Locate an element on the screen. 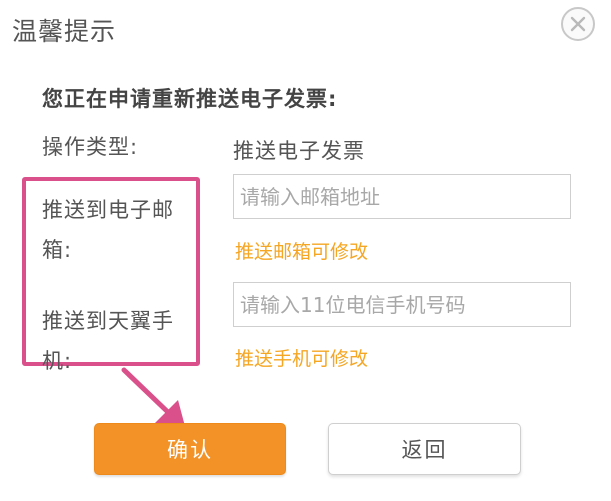 Image resolution: width=611 pixels, height=501 pixels. confirm-button: 确认 is located at coordinates (190, 449).